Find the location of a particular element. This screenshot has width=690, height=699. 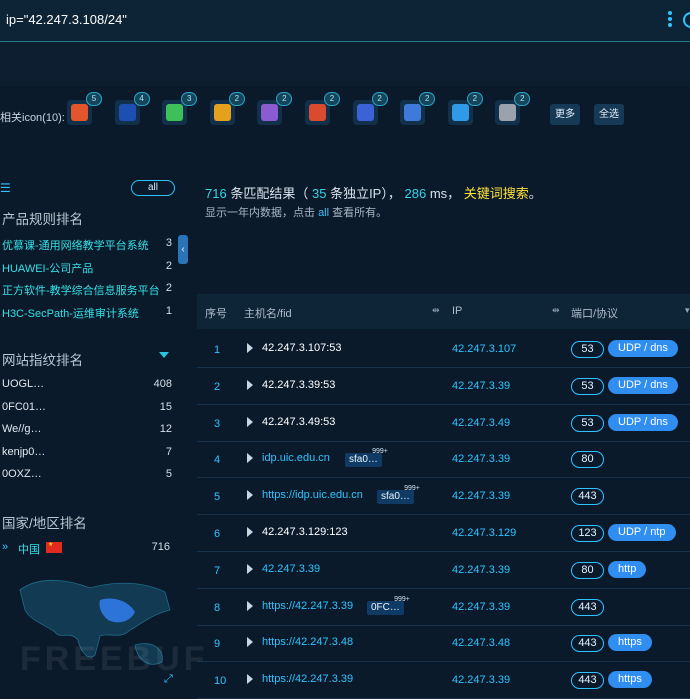

host-link: 42.247.3.107:53 is located at coordinates (302, 348).